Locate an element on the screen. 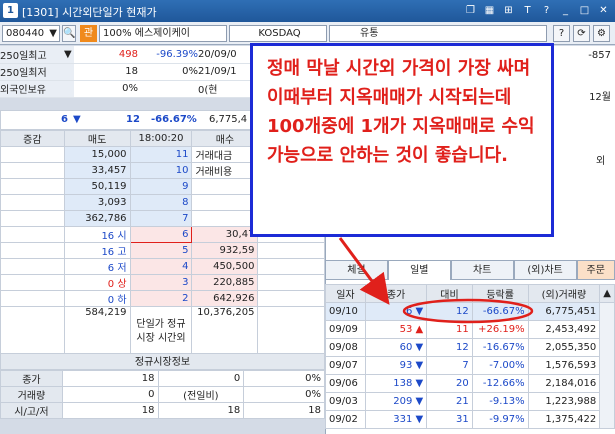 The height and width of the screenshot is (434, 615). close-icon: ✕ is located at coordinates (603, 10).